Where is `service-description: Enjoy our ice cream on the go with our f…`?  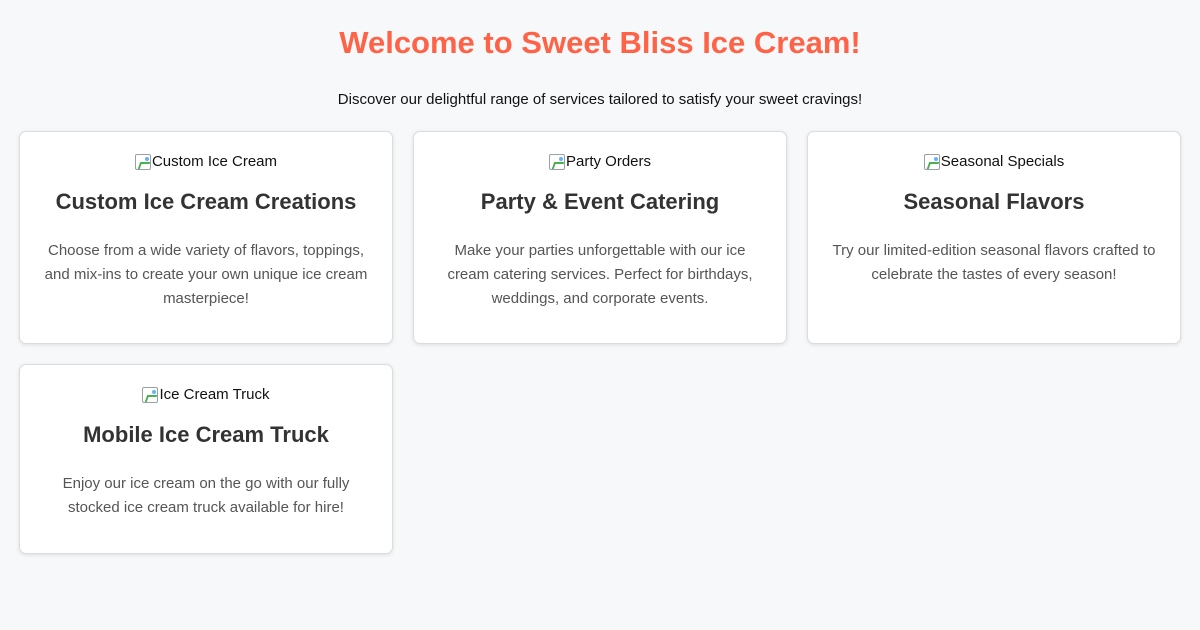
service-description: Enjoy our ice cream on the go with our f… is located at coordinates (206, 495).